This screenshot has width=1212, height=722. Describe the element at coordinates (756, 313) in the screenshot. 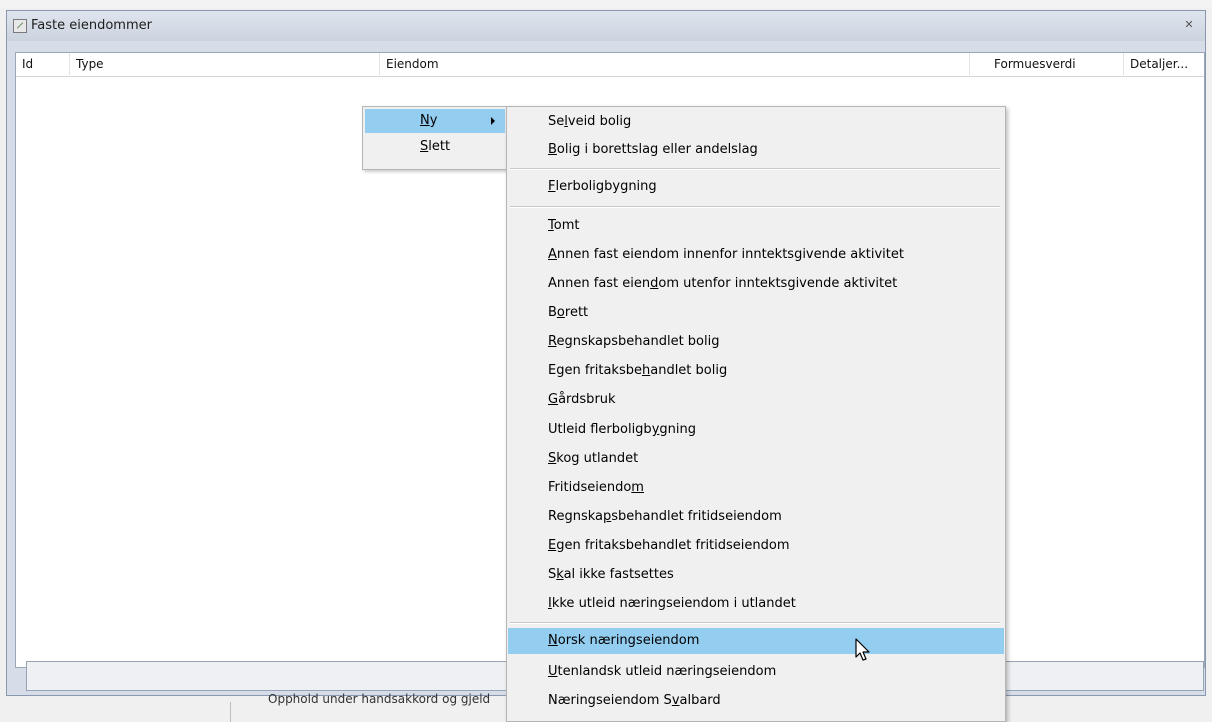

I see `submenu-item-borett: Borett` at that location.